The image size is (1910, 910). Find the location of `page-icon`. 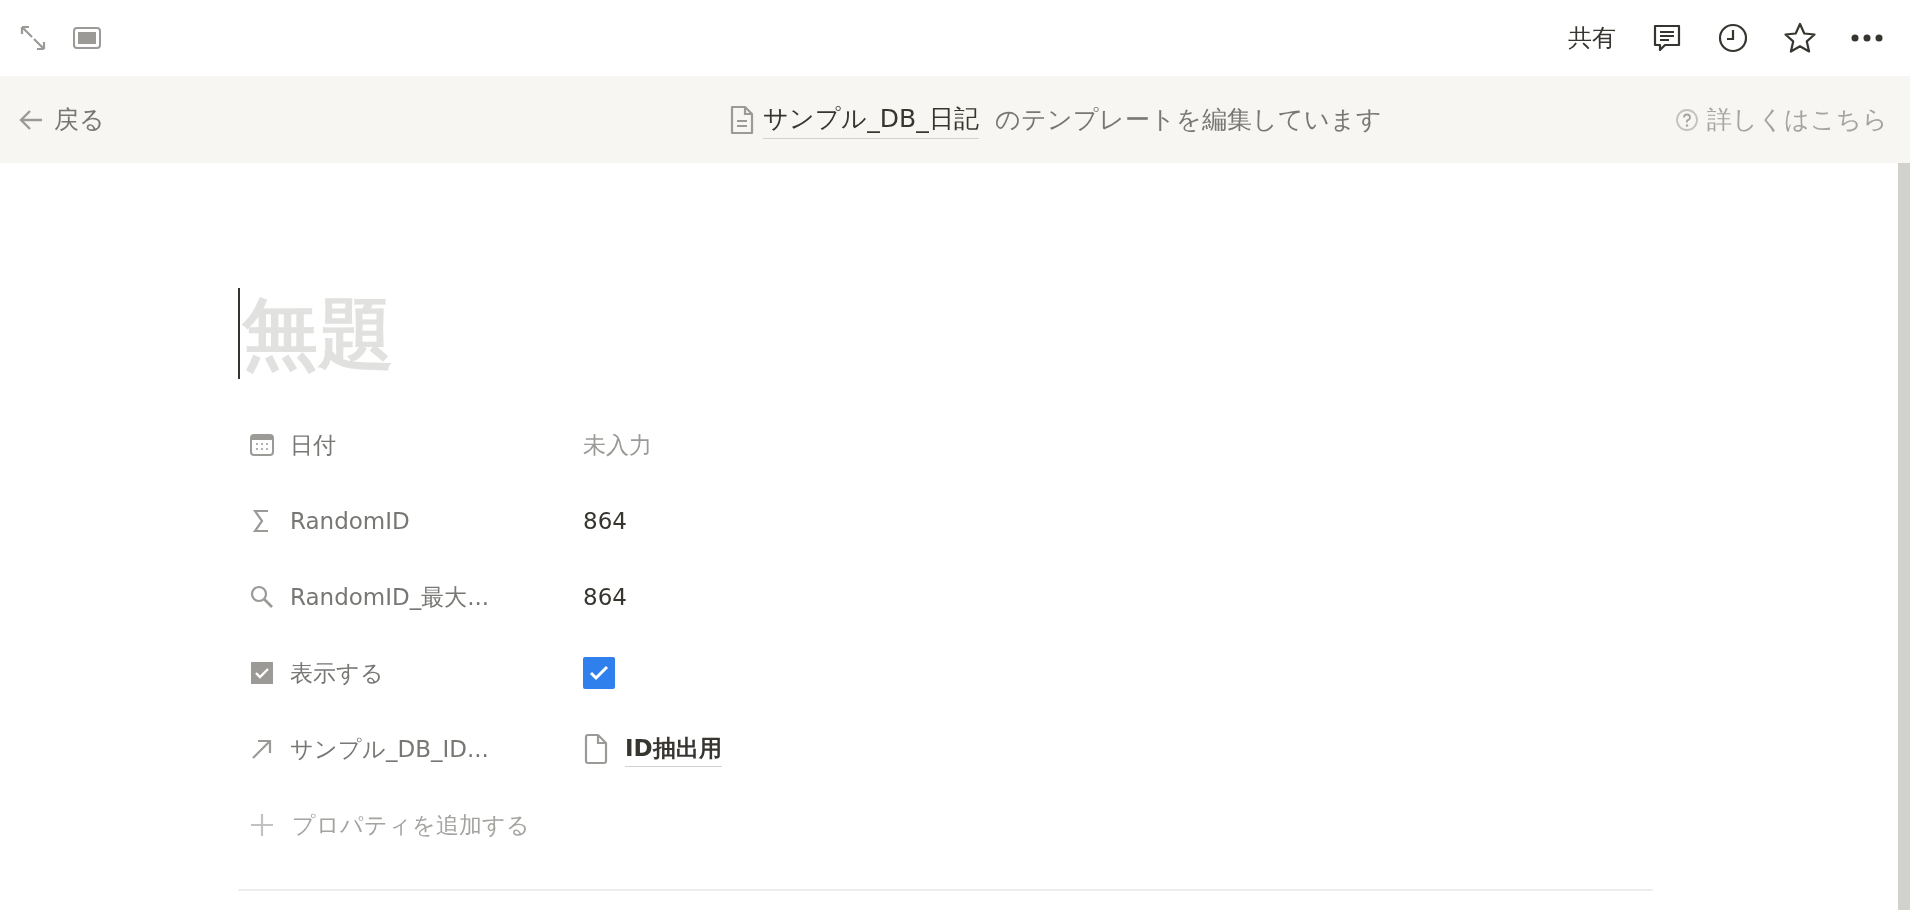

page-icon is located at coordinates (596, 749).